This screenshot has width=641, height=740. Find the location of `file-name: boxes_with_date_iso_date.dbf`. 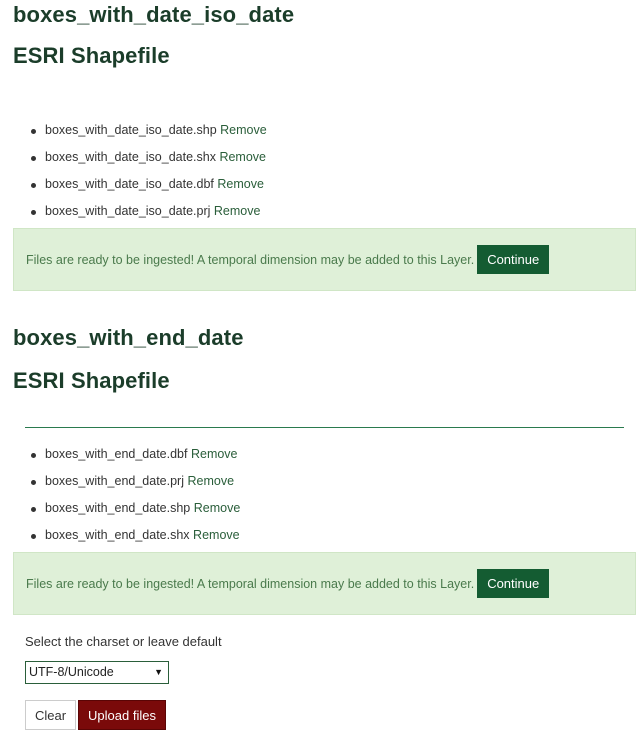

file-name: boxes_with_date_iso_date.dbf is located at coordinates (129, 184).